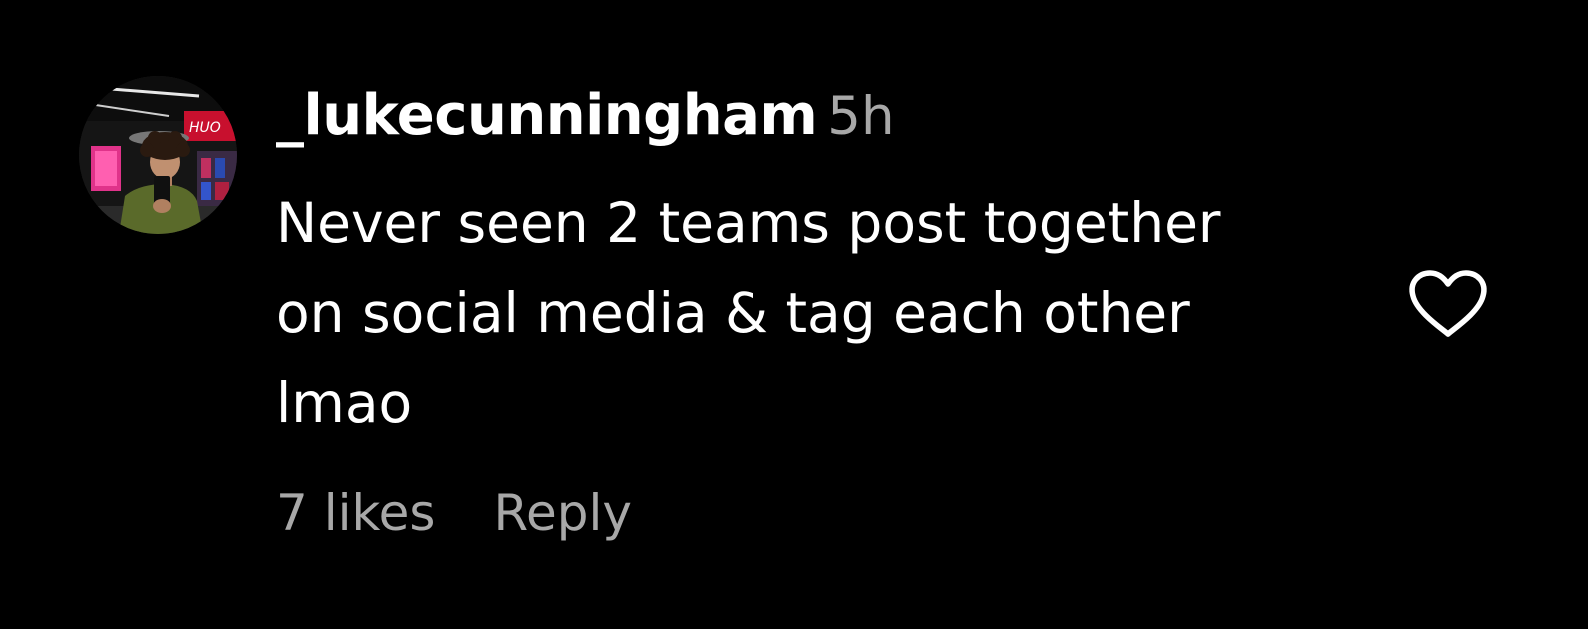 The image size is (1588, 629). Describe the element at coordinates (454, 513) in the screenshot. I see `comment-actions: 7 likes Reply` at that location.